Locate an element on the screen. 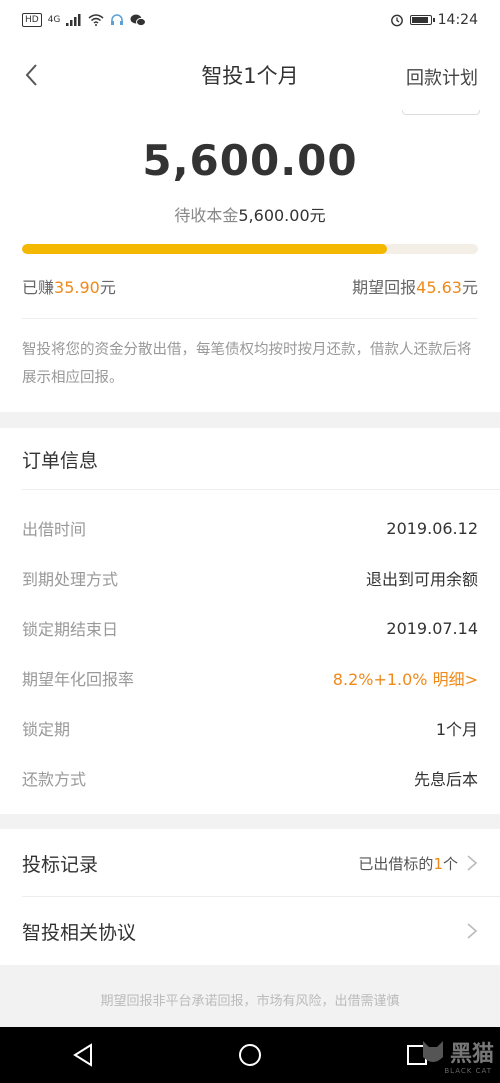  bid-records-prefix: 已出借标的 is located at coordinates (396, 863).